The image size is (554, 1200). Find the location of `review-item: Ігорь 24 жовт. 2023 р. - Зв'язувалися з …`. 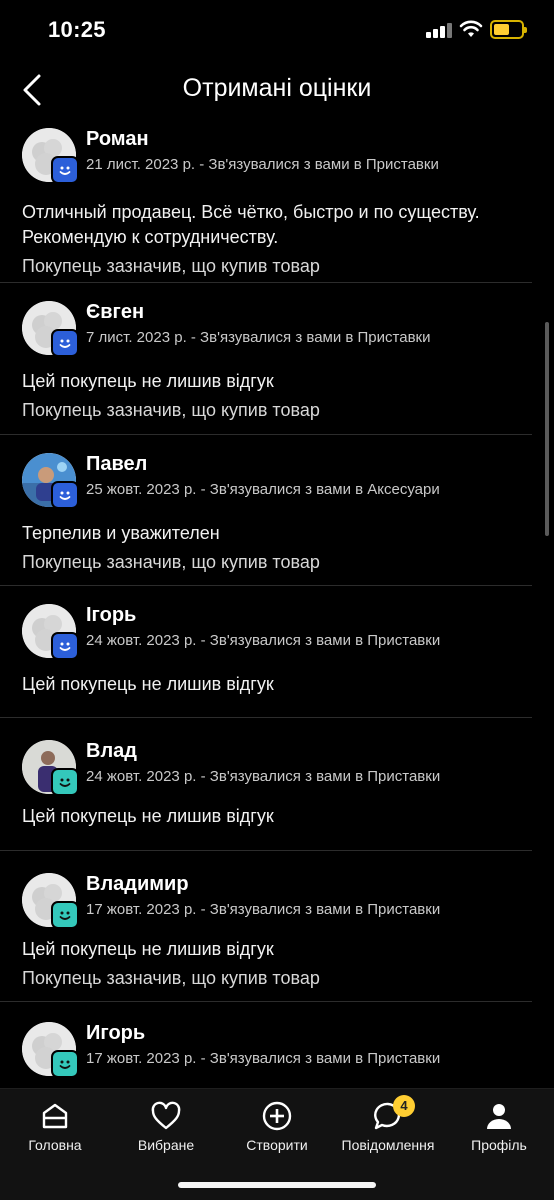

review-item: Ігорь 24 жовт. 2023 р. - Зв'язувалися з … is located at coordinates (266, 652).